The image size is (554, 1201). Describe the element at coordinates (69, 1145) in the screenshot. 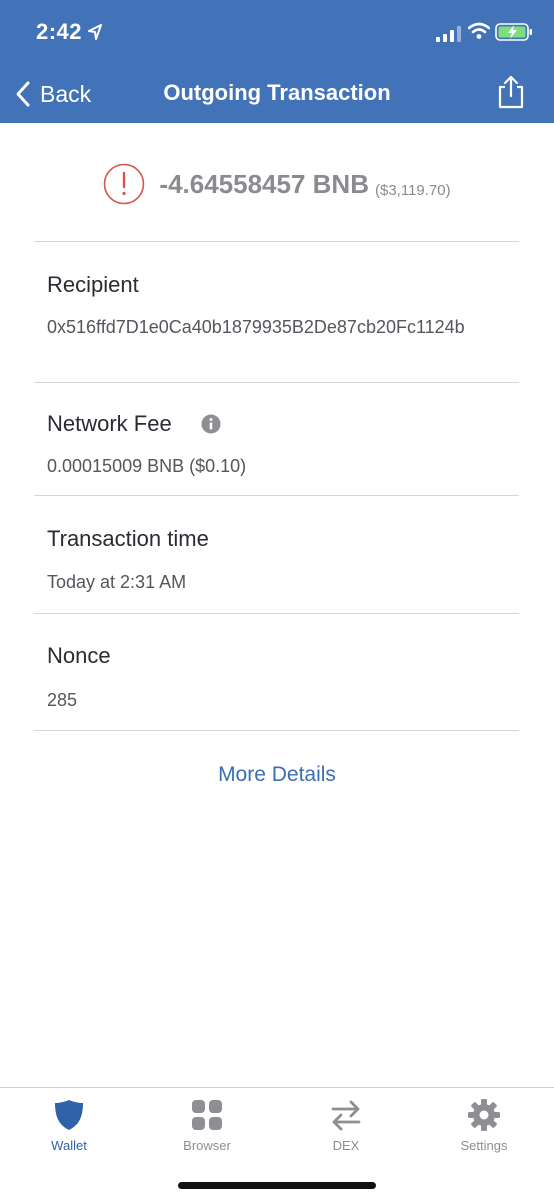

I see `tab-wallet-label: Wallet` at that location.